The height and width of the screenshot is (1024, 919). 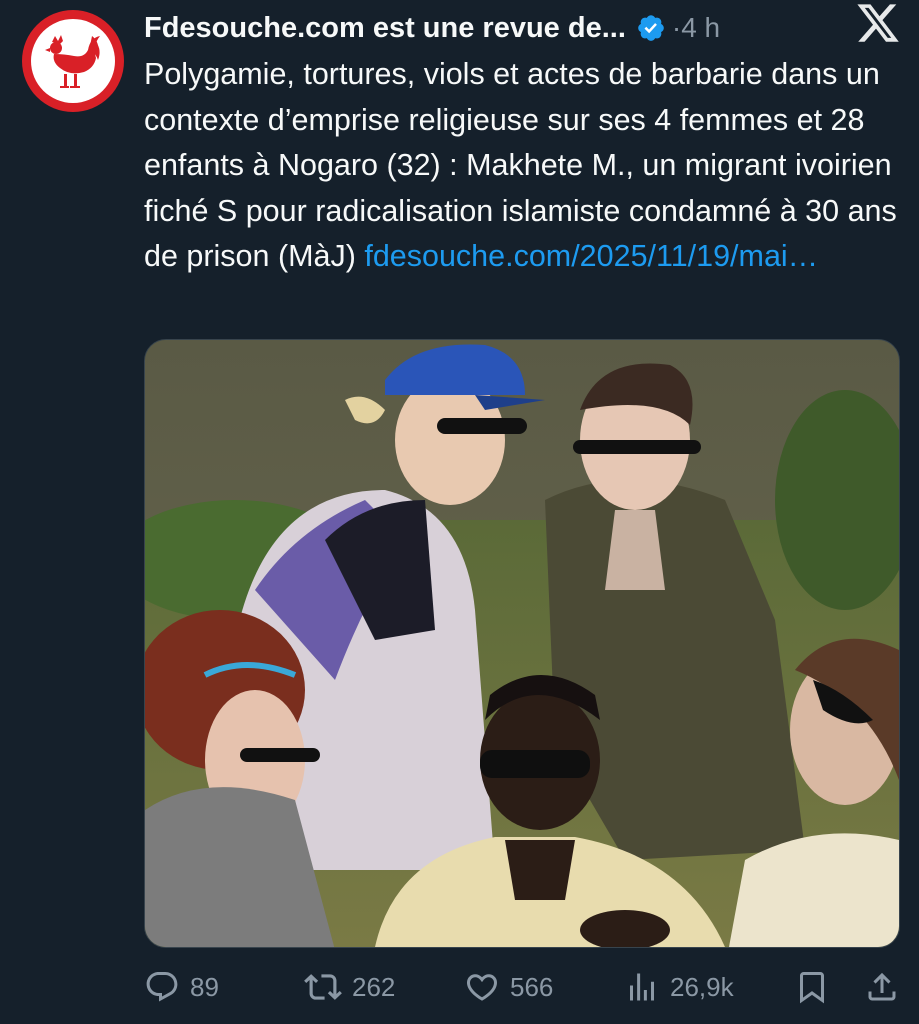 What do you see at coordinates (532, 986) in the screenshot?
I see `like-count: 566` at bounding box center [532, 986].